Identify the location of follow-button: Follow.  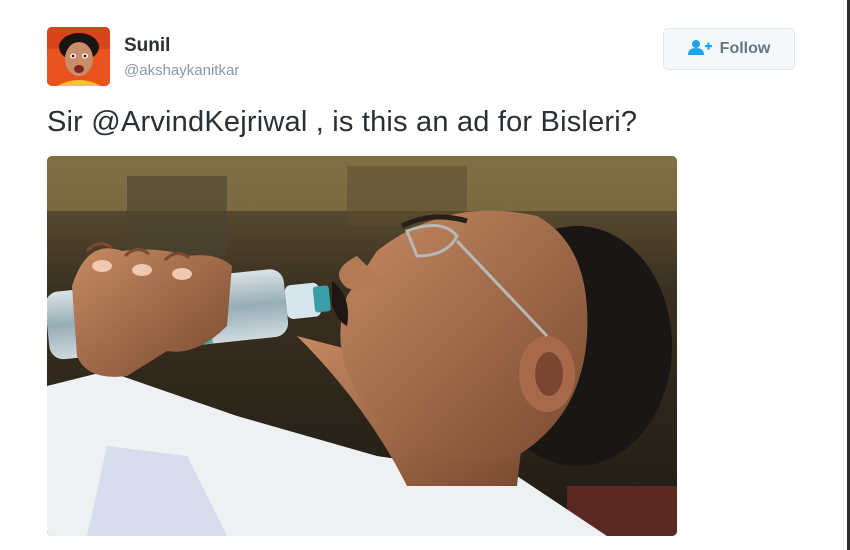
(729, 49).